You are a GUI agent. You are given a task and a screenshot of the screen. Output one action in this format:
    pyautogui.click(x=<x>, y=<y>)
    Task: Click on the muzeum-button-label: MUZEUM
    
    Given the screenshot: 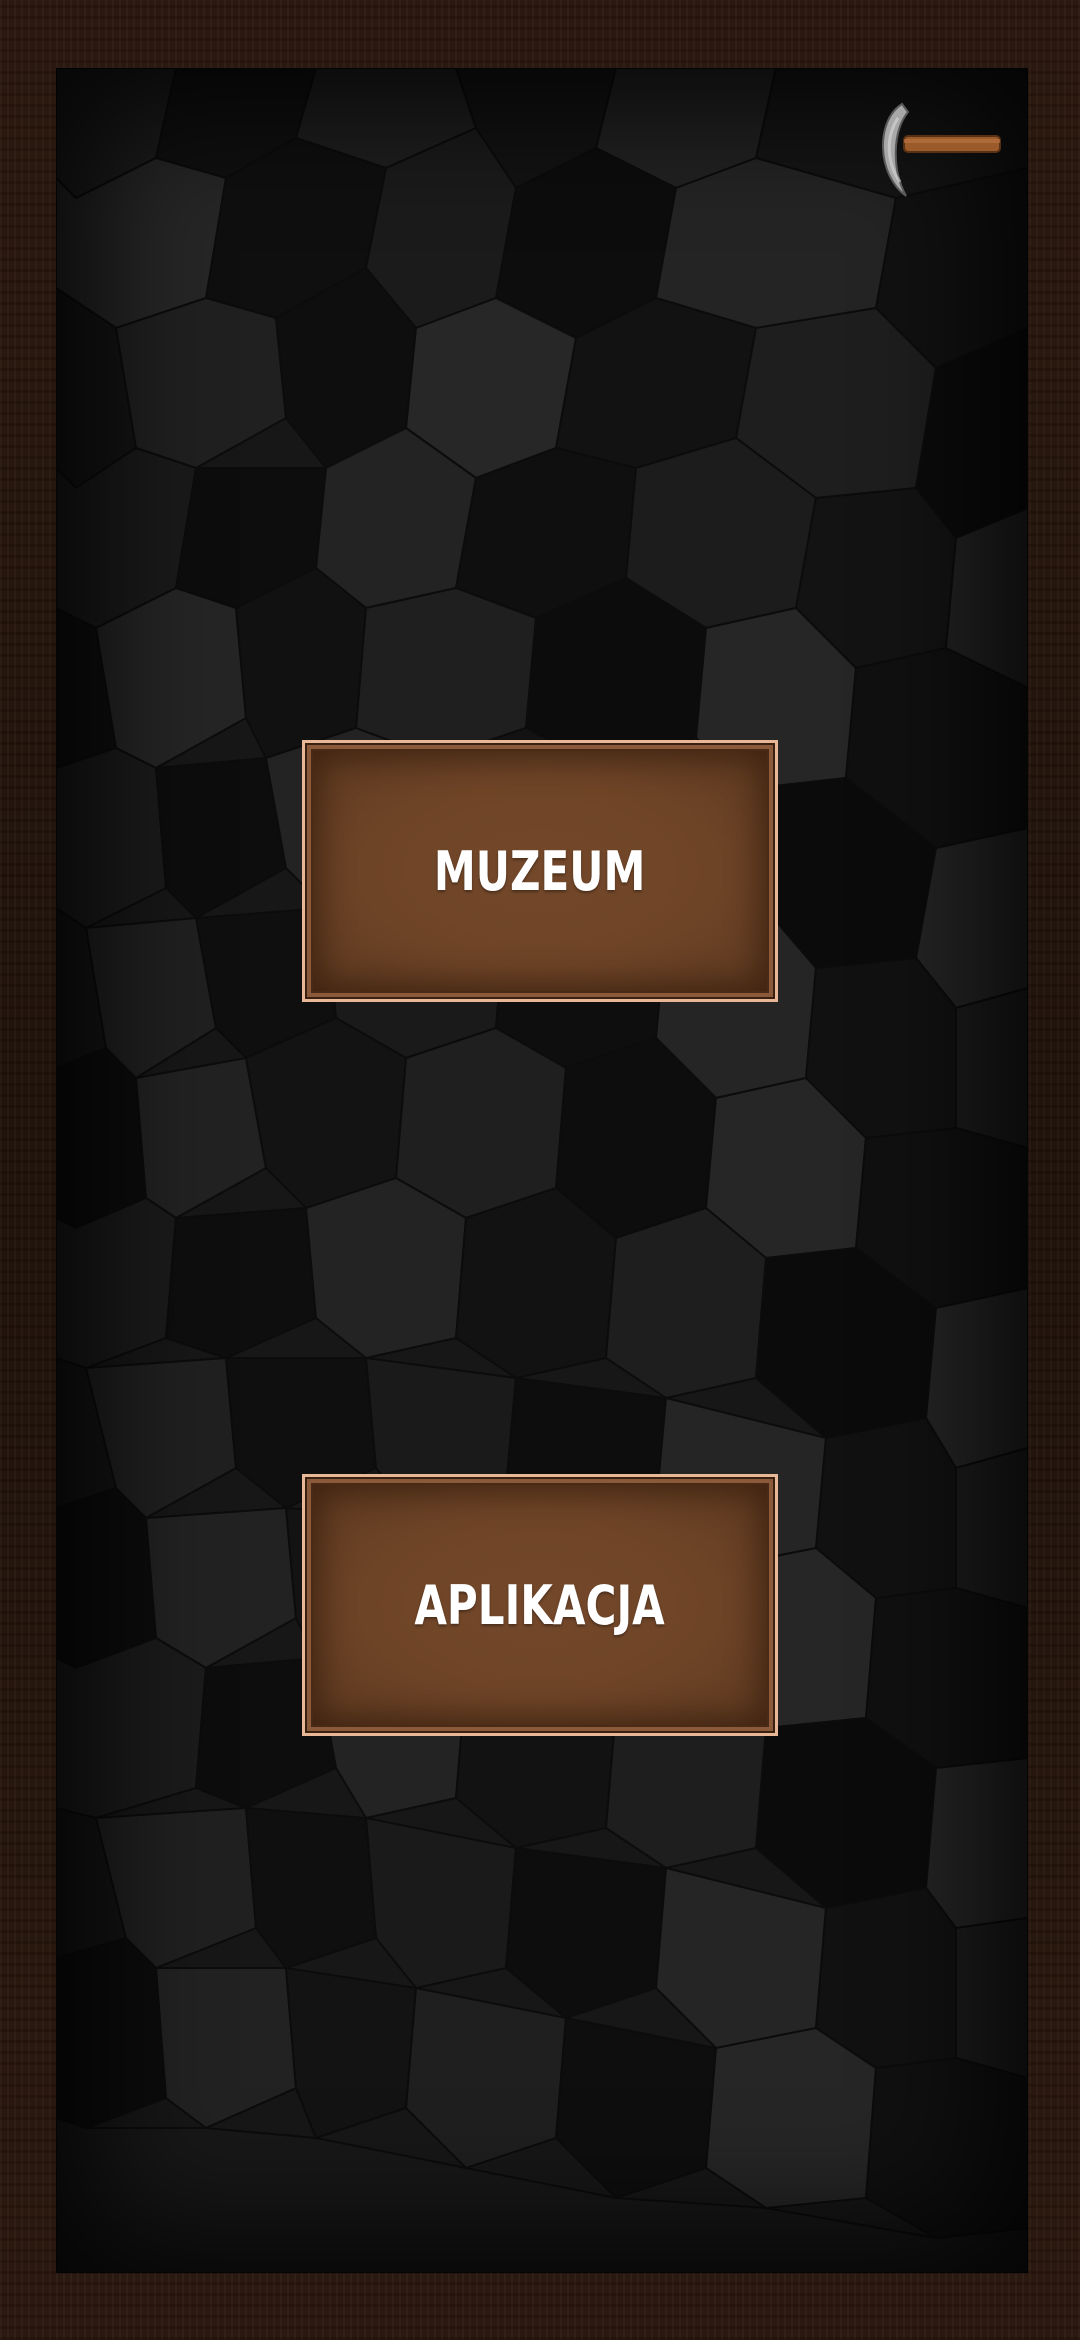 What is the action you would take?
    pyautogui.click(x=540, y=871)
    